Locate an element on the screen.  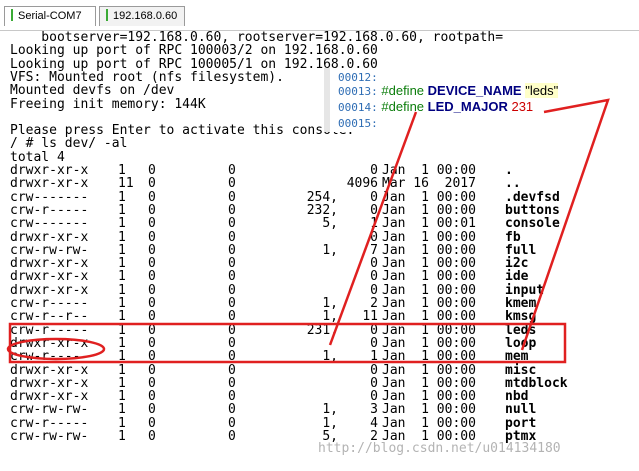
tab-label: 192.168.0.60 is located at coordinates (145, 16).